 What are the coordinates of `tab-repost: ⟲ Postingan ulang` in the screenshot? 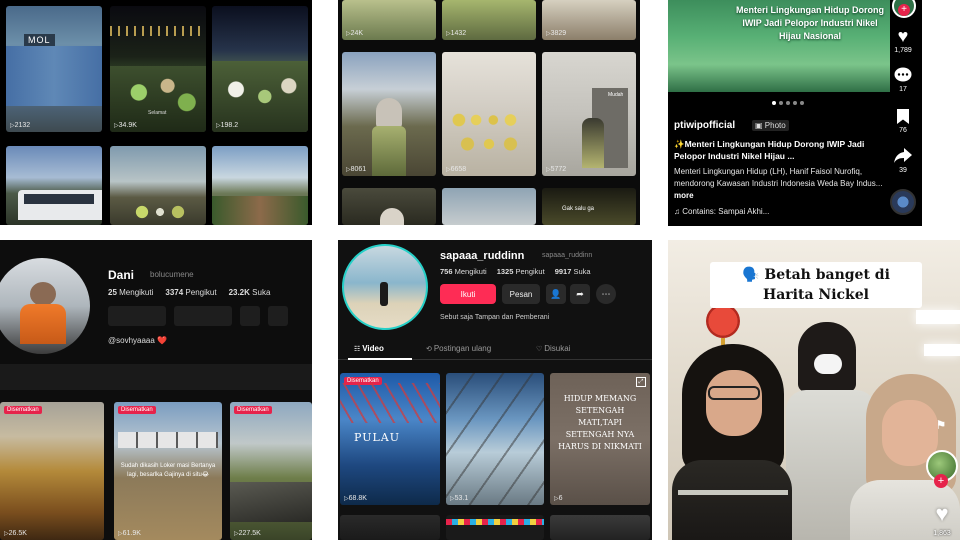 It's located at (458, 348).